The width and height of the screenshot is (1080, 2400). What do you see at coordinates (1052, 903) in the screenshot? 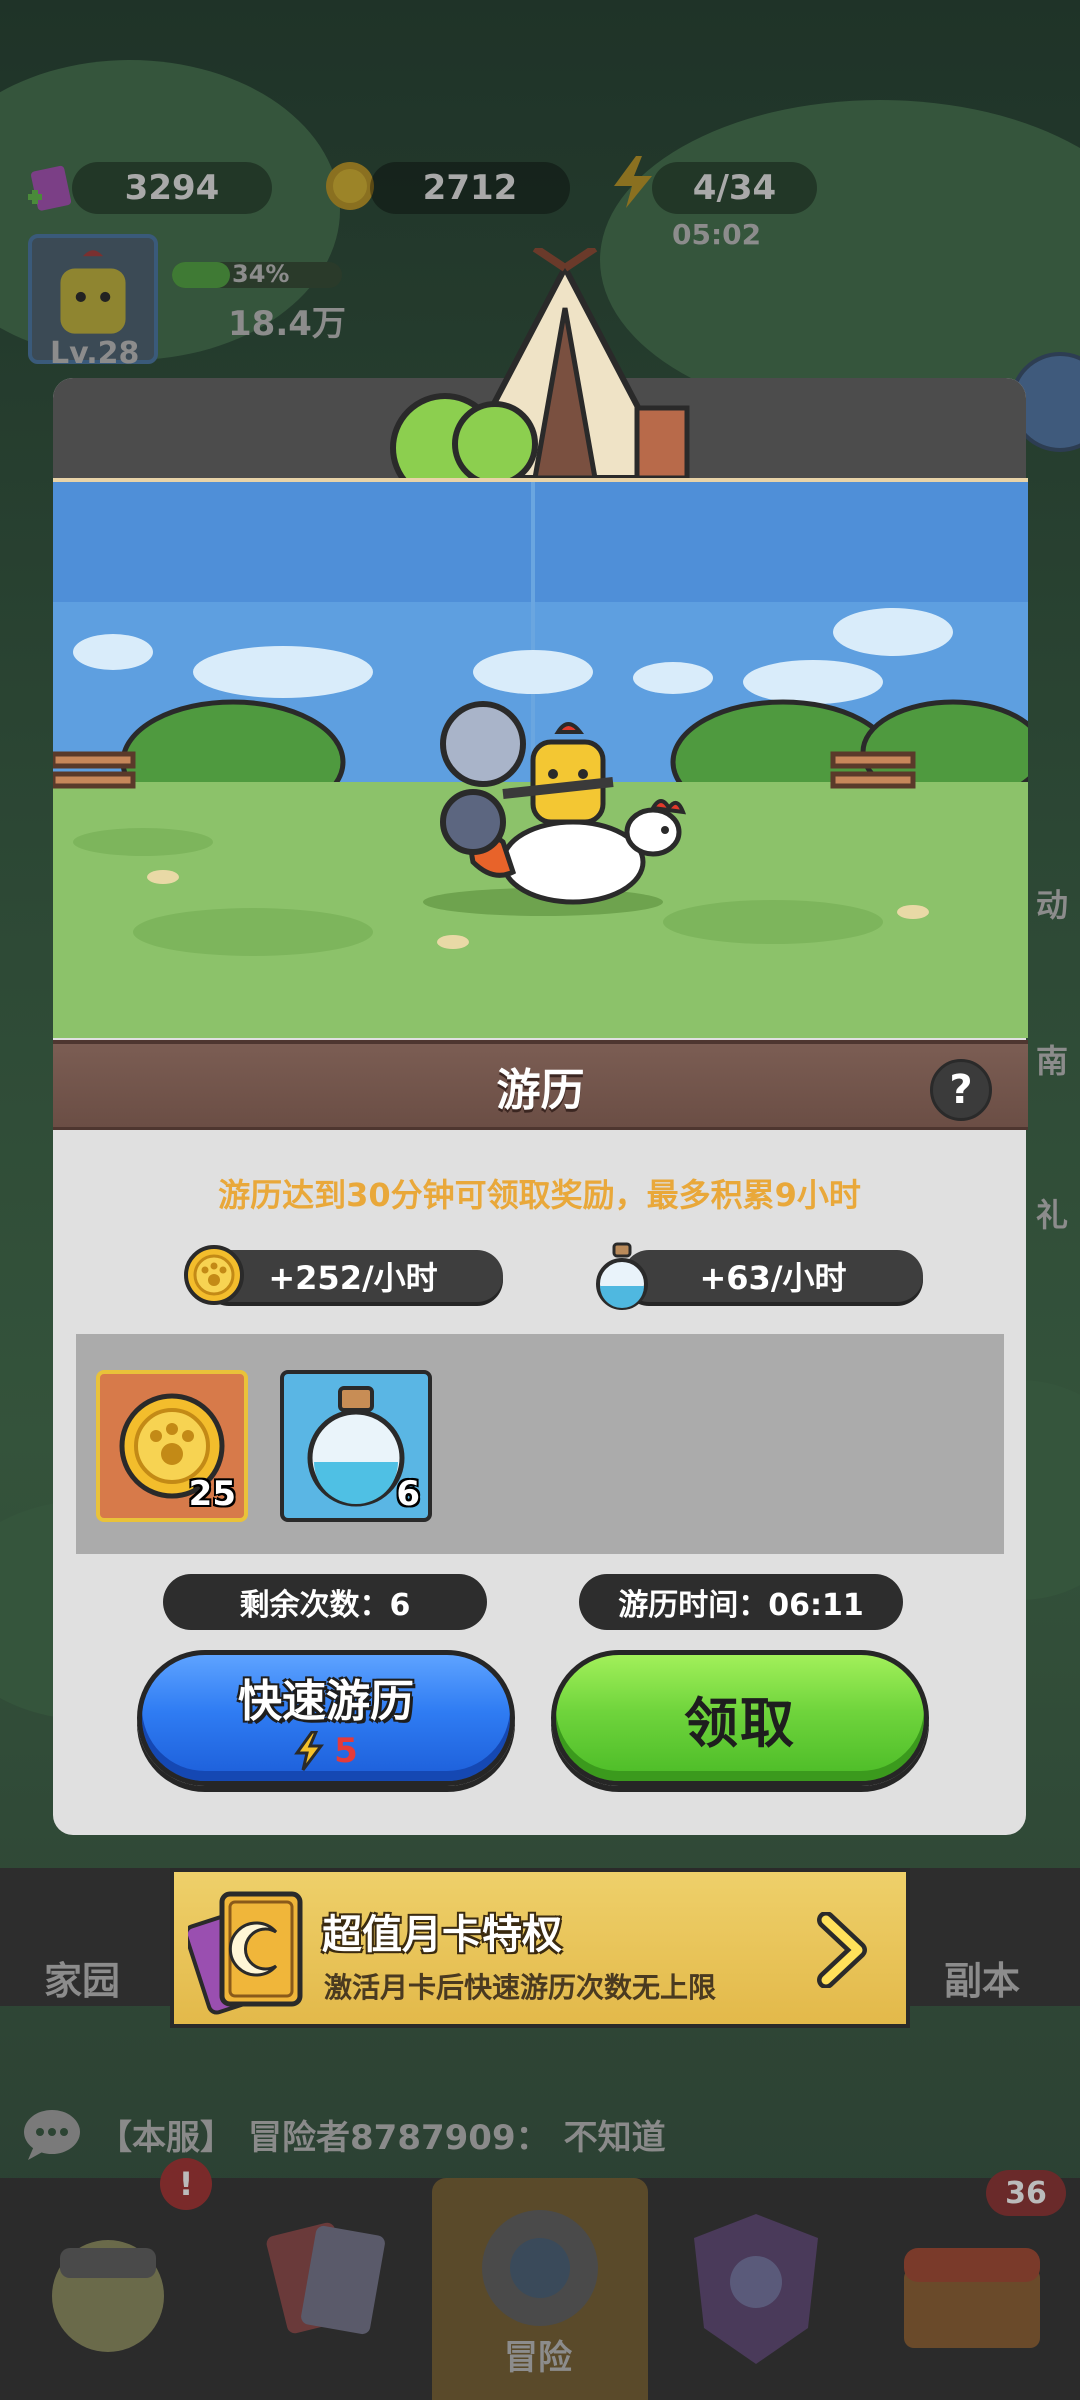
I see `side-label: 动` at bounding box center [1052, 903].